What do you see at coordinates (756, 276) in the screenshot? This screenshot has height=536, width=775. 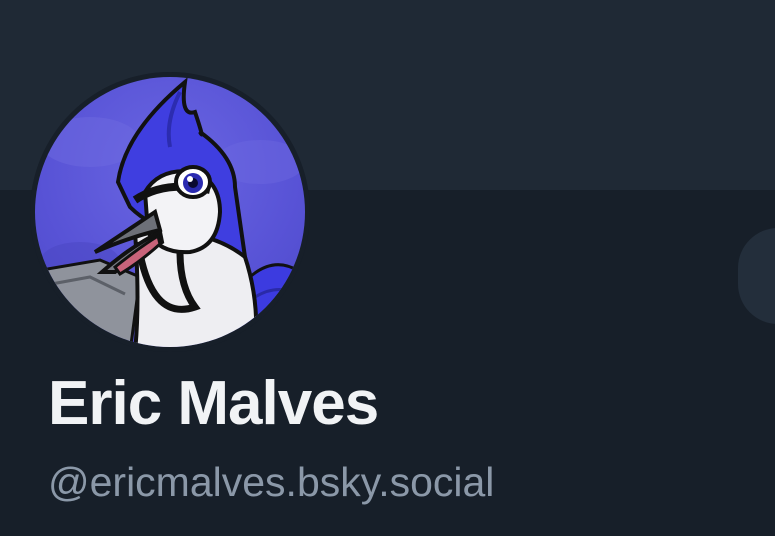 I see `profile-action-button` at bounding box center [756, 276].